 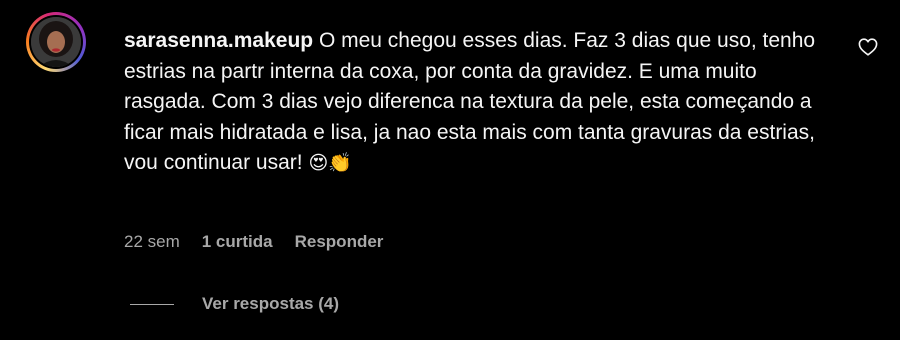 I want to click on comment-username: sarasenna.makeup, so click(x=218, y=40).